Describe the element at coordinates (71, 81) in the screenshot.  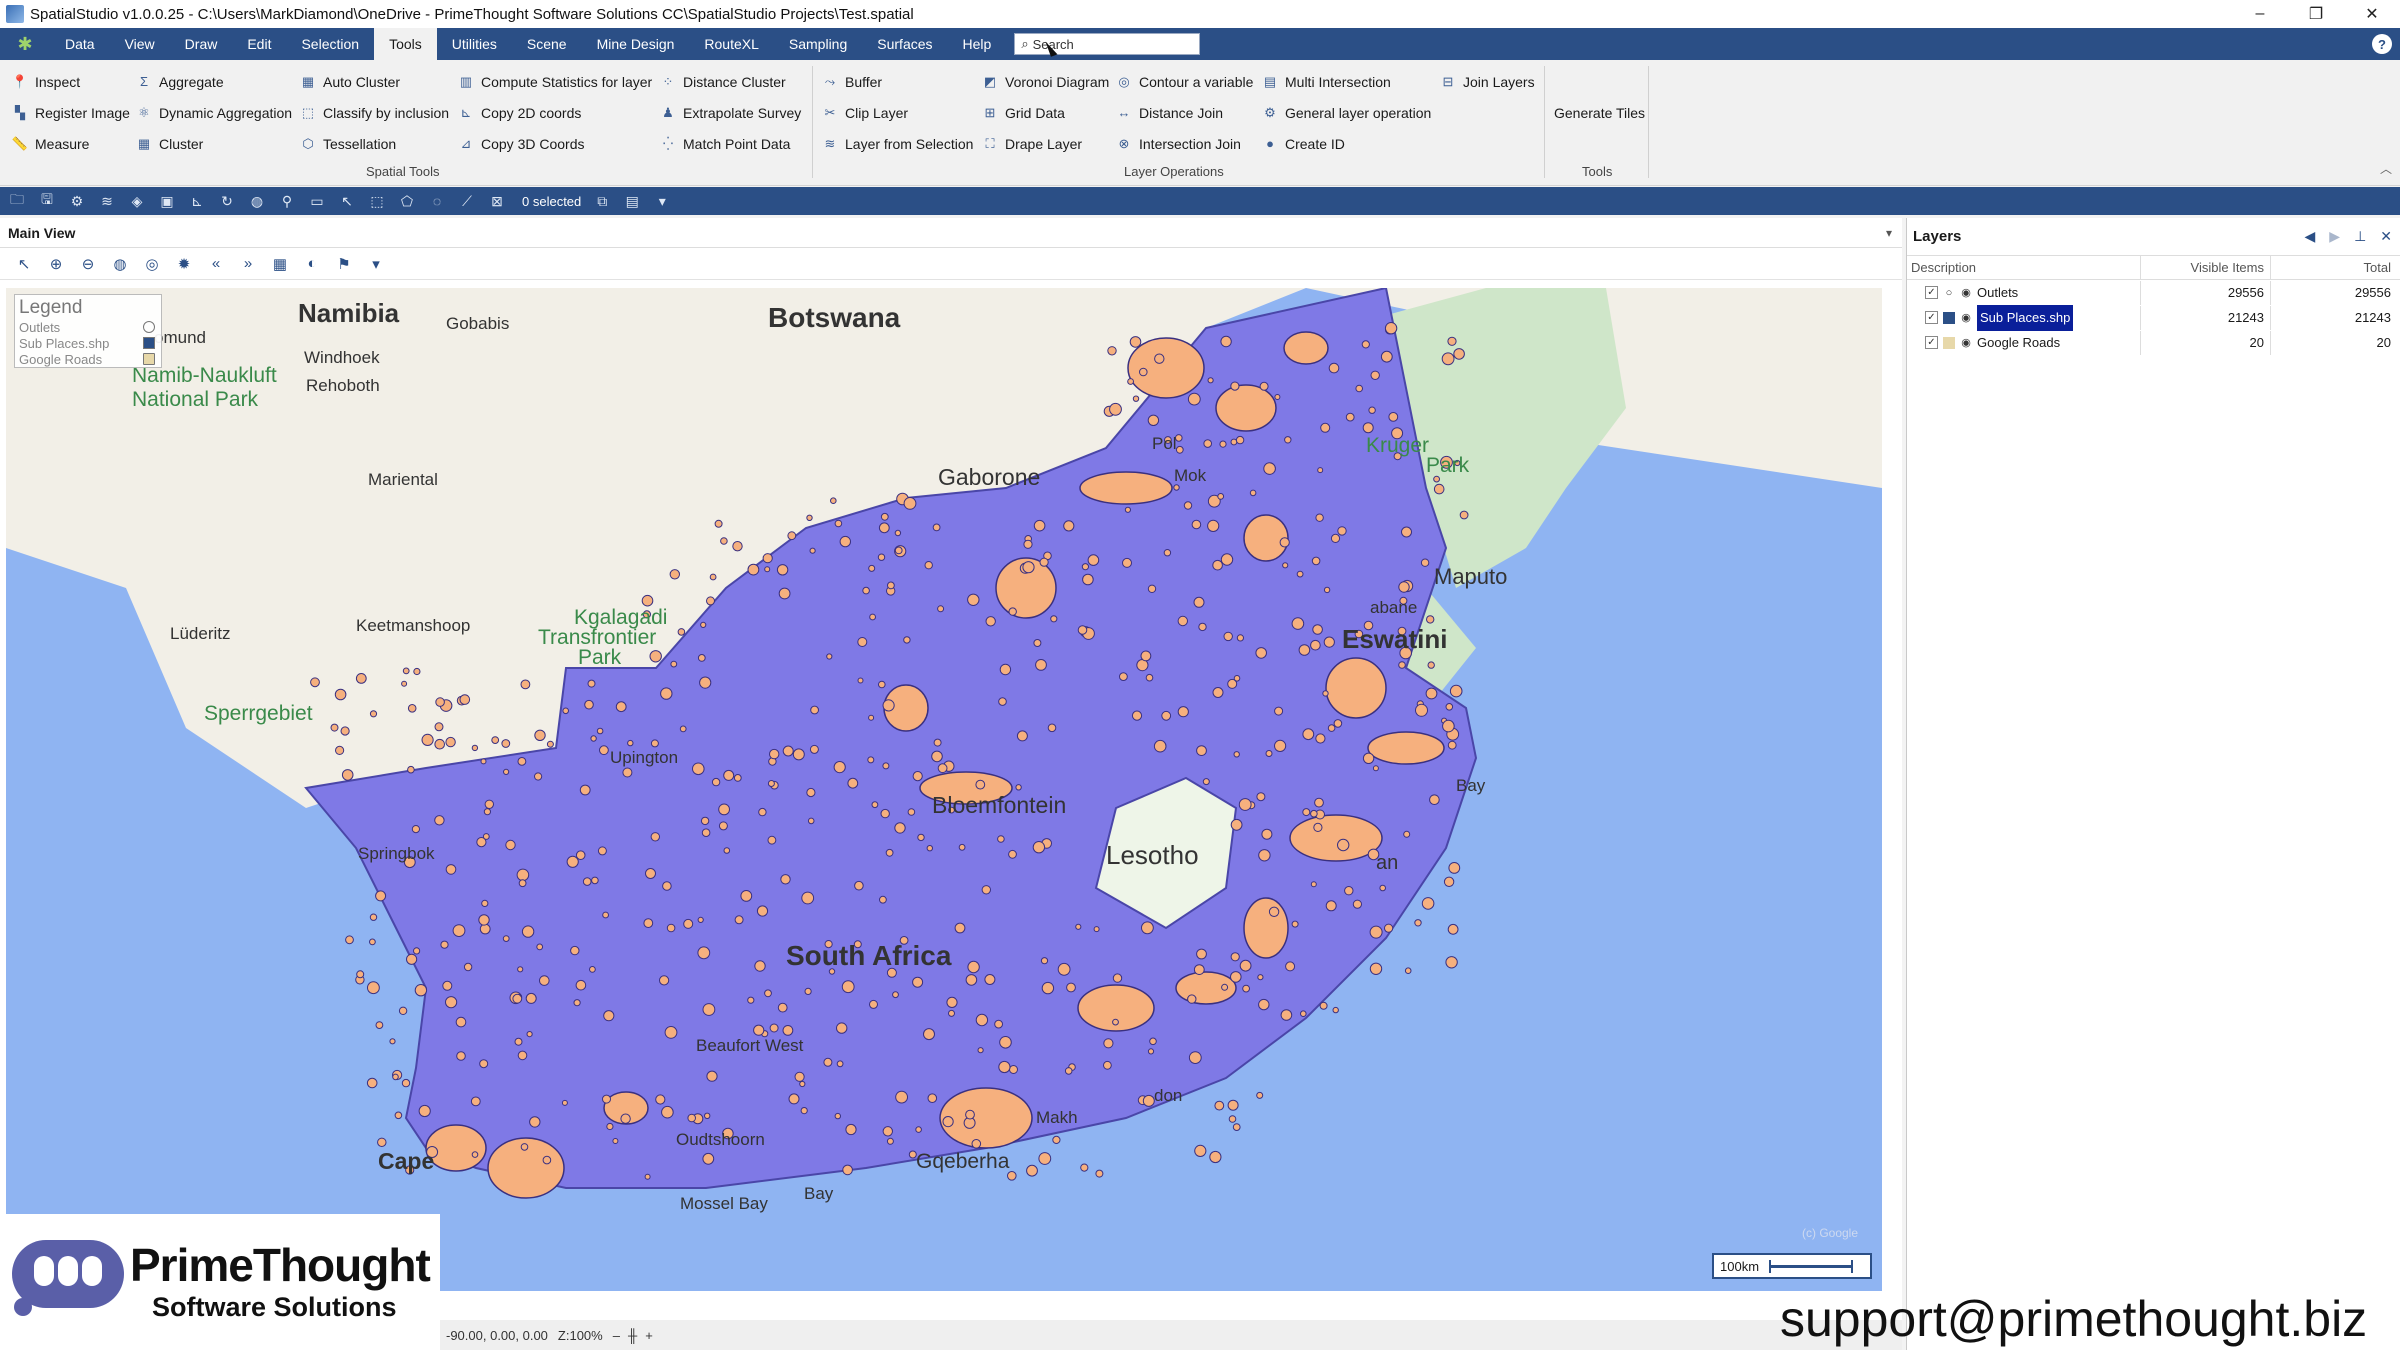
I see `inspect-button: 📍 Inspect` at that location.